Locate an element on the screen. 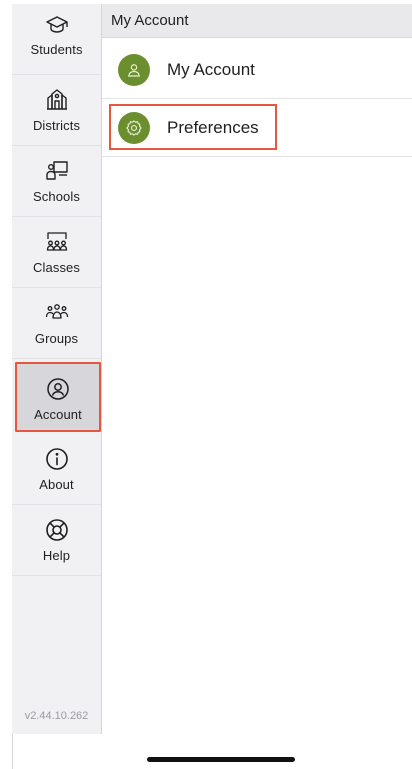 This screenshot has height=769, width=412. sidebar-item-label: Help is located at coordinates (56, 555).